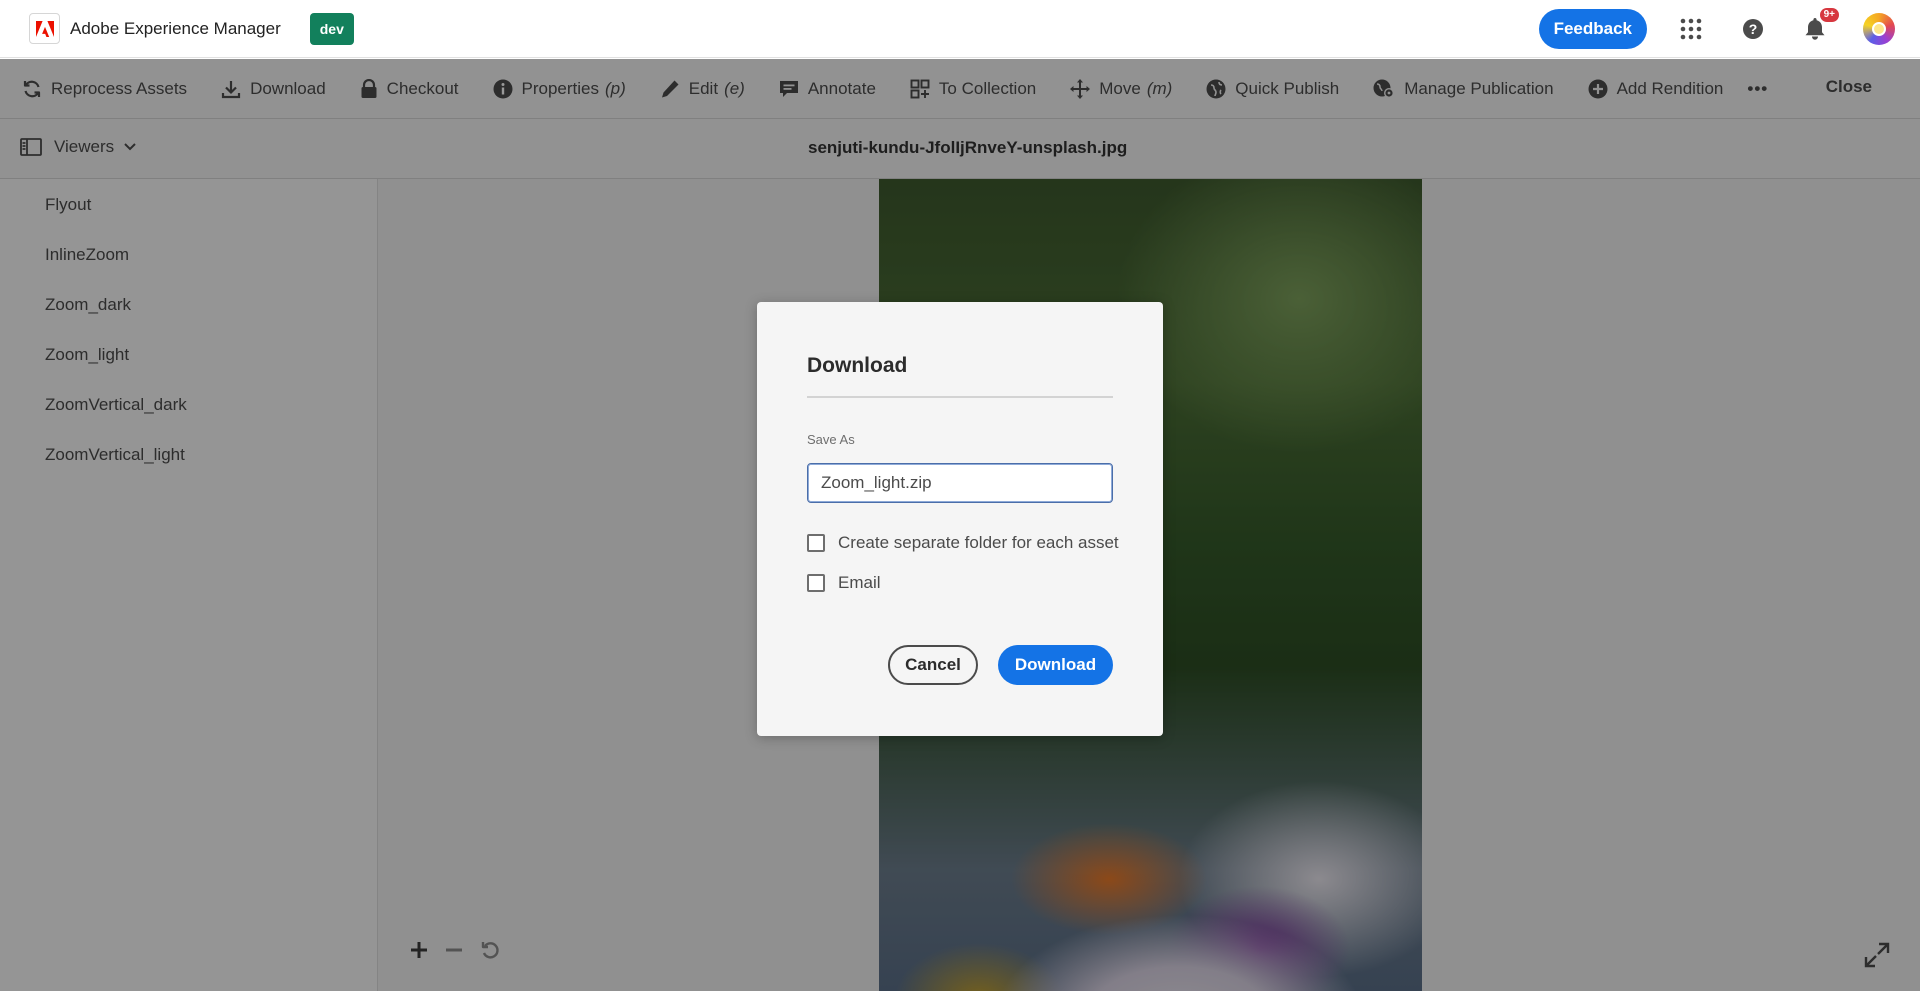  What do you see at coordinates (960, 397) in the screenshot?
I see `dialog-divider` at bounding box center [960, 397].